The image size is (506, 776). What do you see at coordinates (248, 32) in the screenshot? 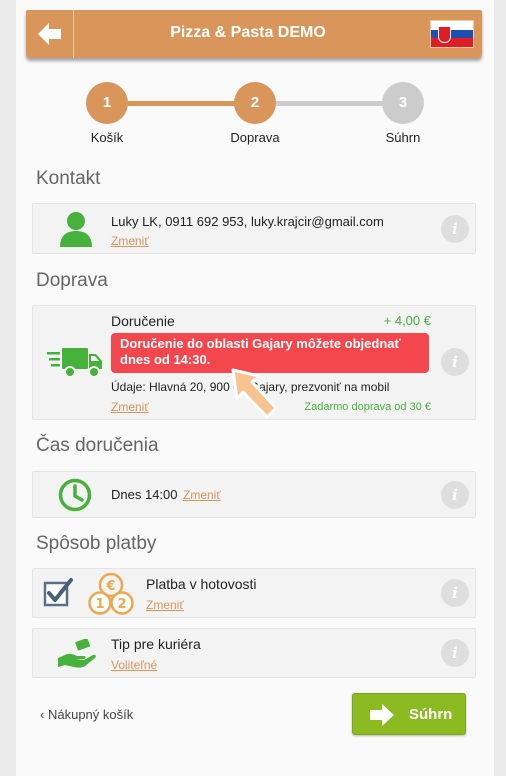
I see `app-title: Pizza & Pasta DEMO` at bounding box center [248, 32].